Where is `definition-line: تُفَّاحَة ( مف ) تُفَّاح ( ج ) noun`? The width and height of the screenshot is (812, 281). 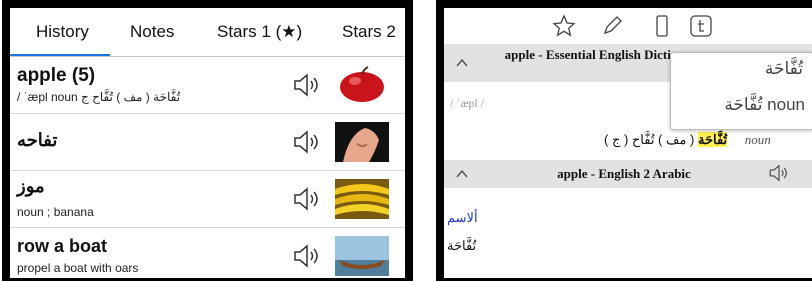 definition-line: تُفَّاحَة ( مف ) تُفَّاح ( ج ) noun is located at coordinates (687, 140).